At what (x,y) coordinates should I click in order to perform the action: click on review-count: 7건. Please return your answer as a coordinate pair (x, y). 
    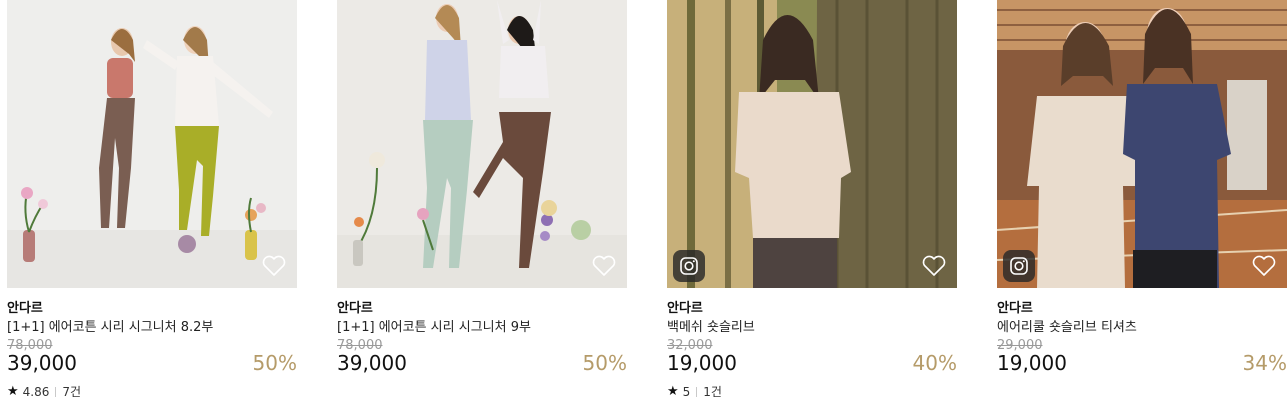
    Looking at the image, I should click on (72, 392).